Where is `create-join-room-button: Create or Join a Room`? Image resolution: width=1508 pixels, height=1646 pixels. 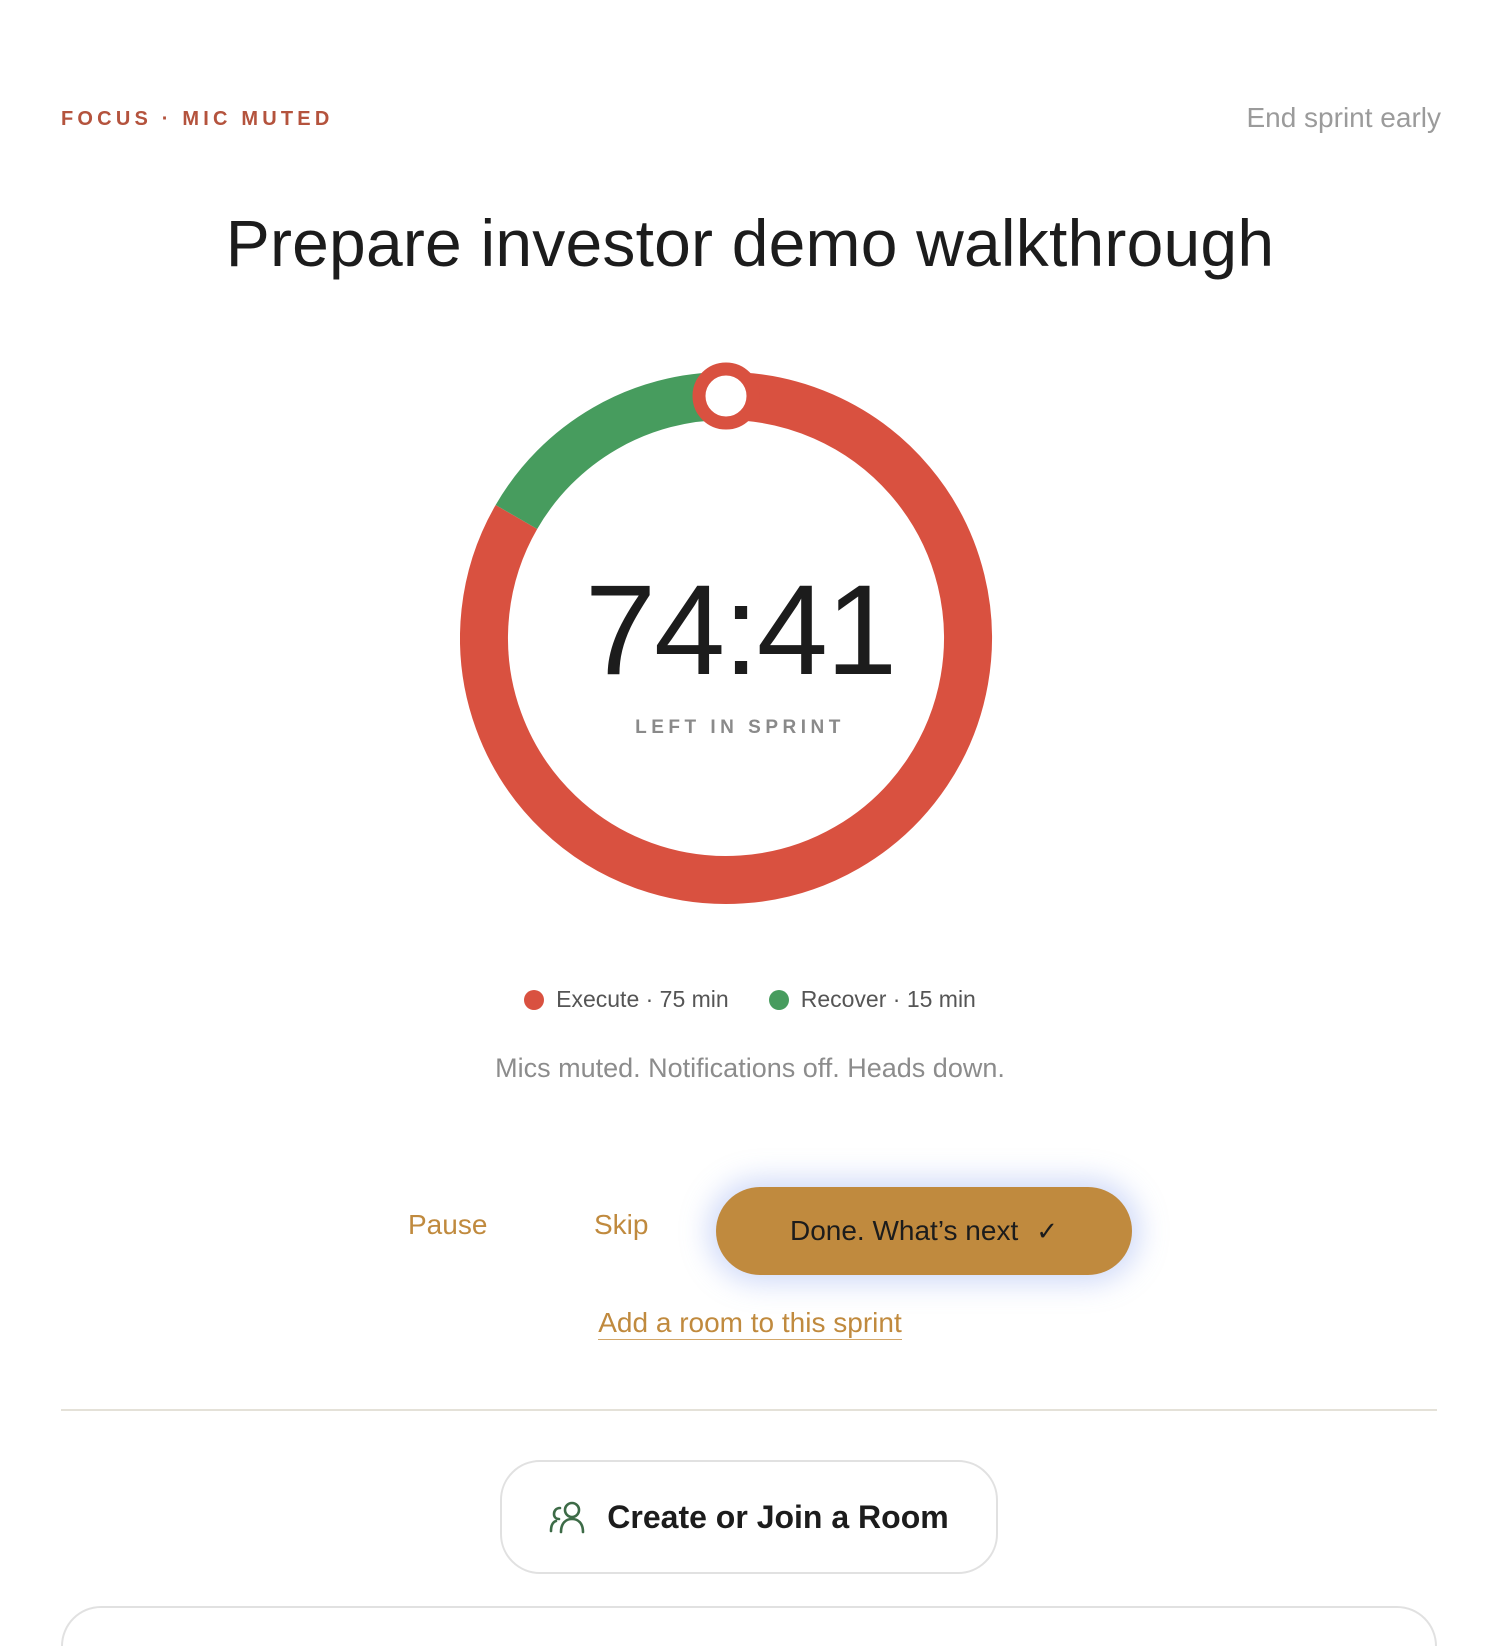
create-join-room-button: Create or Join a Room is located at coordinates (749, 1517).